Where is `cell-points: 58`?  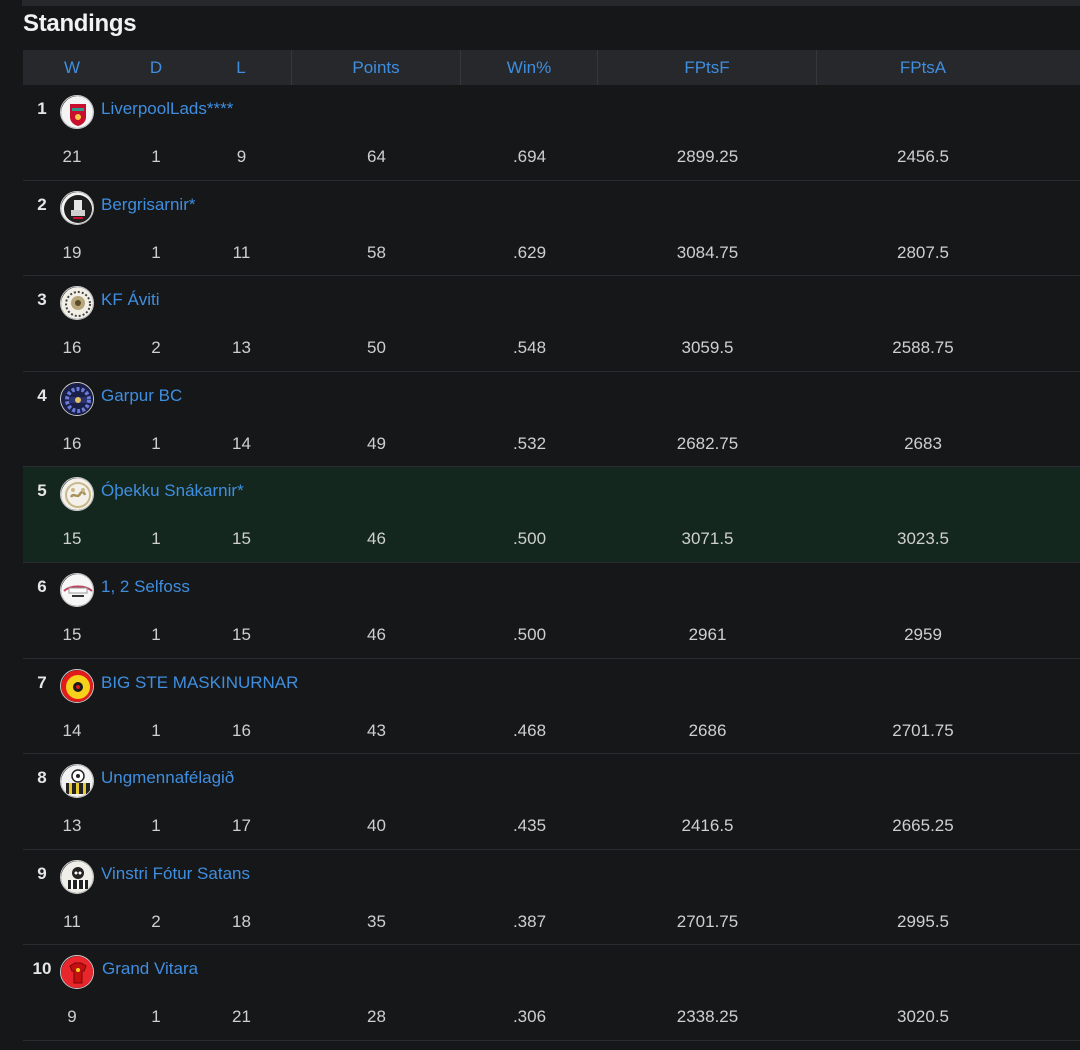 cell-points: 58 is located at coordinates (376, 252).